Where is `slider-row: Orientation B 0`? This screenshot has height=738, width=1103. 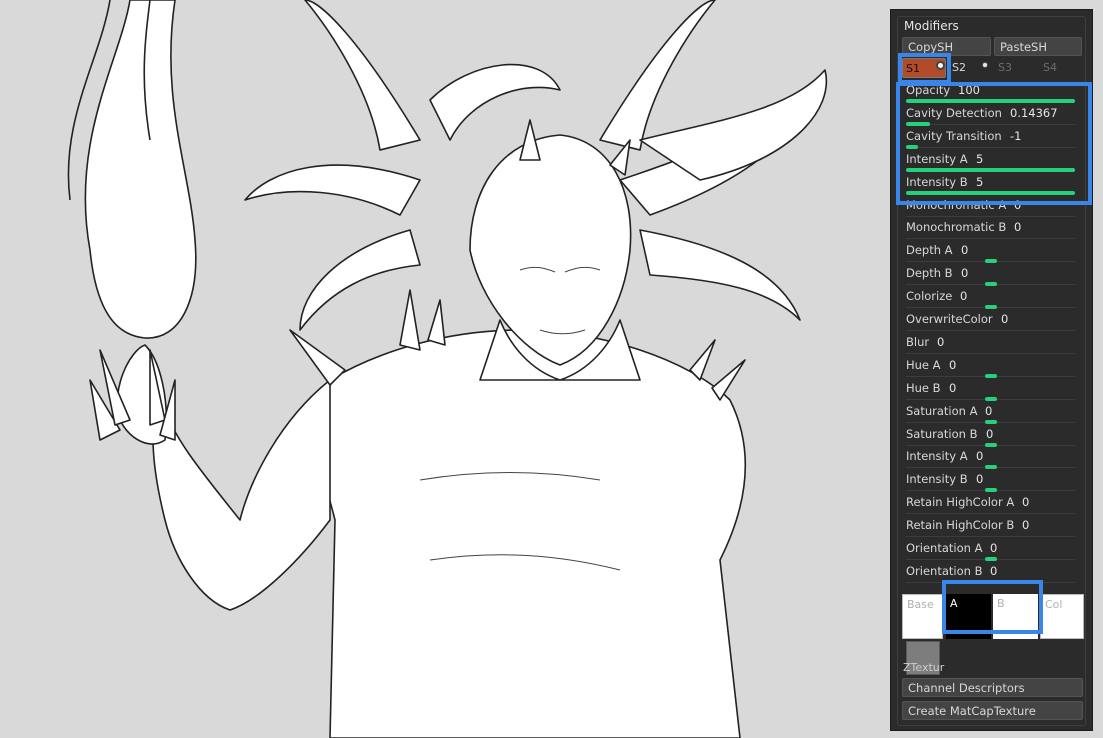
slider-row: Orientation B 0 is located at coordinates (991, 573).